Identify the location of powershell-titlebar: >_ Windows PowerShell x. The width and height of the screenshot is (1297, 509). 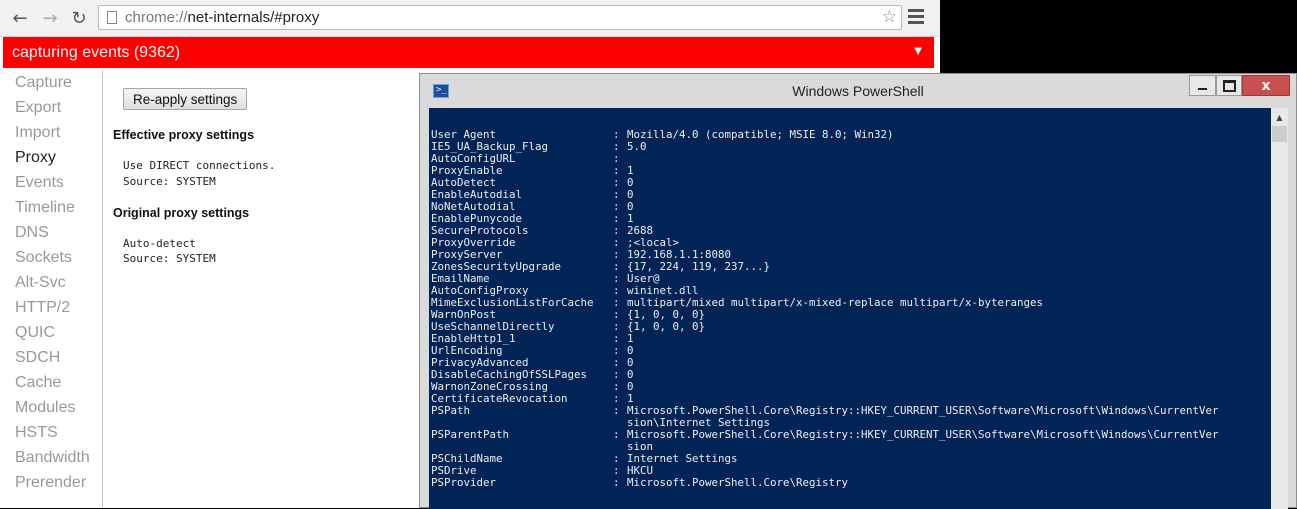
(858, 91).